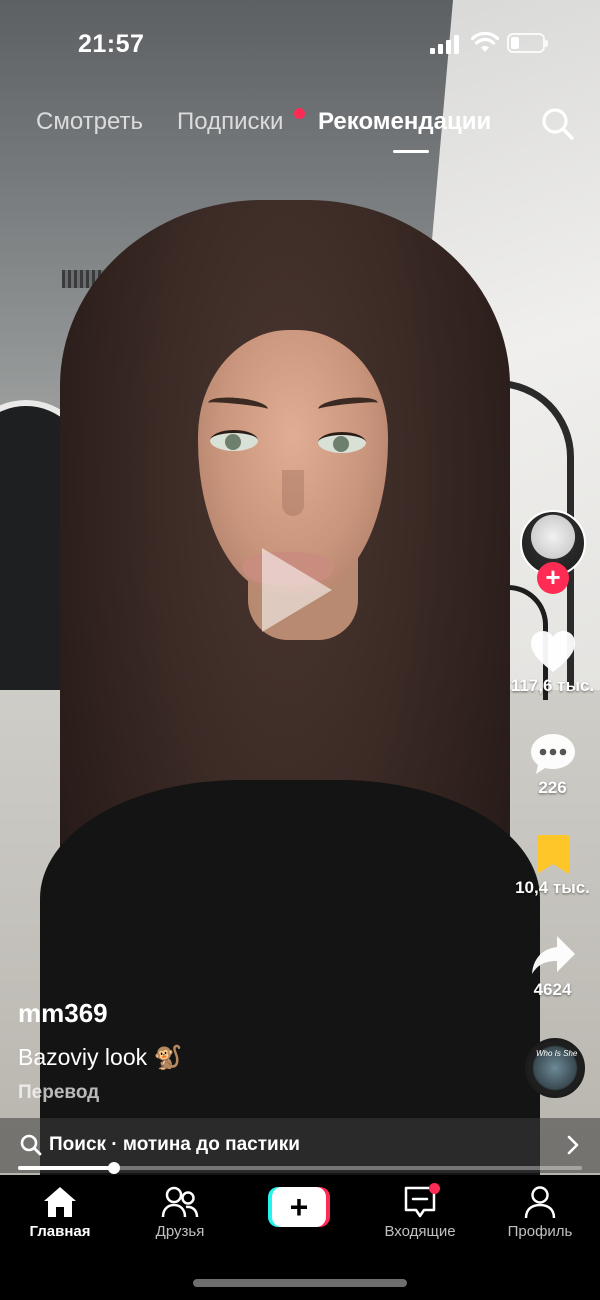 Image resolution: width=600 pixels, height=1300 pixels. I want to click on status-time: 21:57, so click(111, 44).